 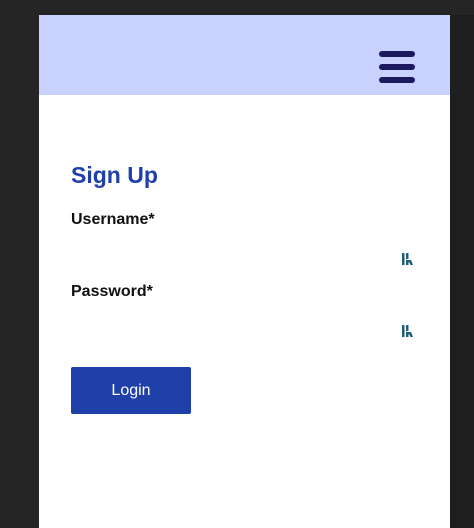 I want to click on page-title: Sign Up, so click(x=114, y=175).